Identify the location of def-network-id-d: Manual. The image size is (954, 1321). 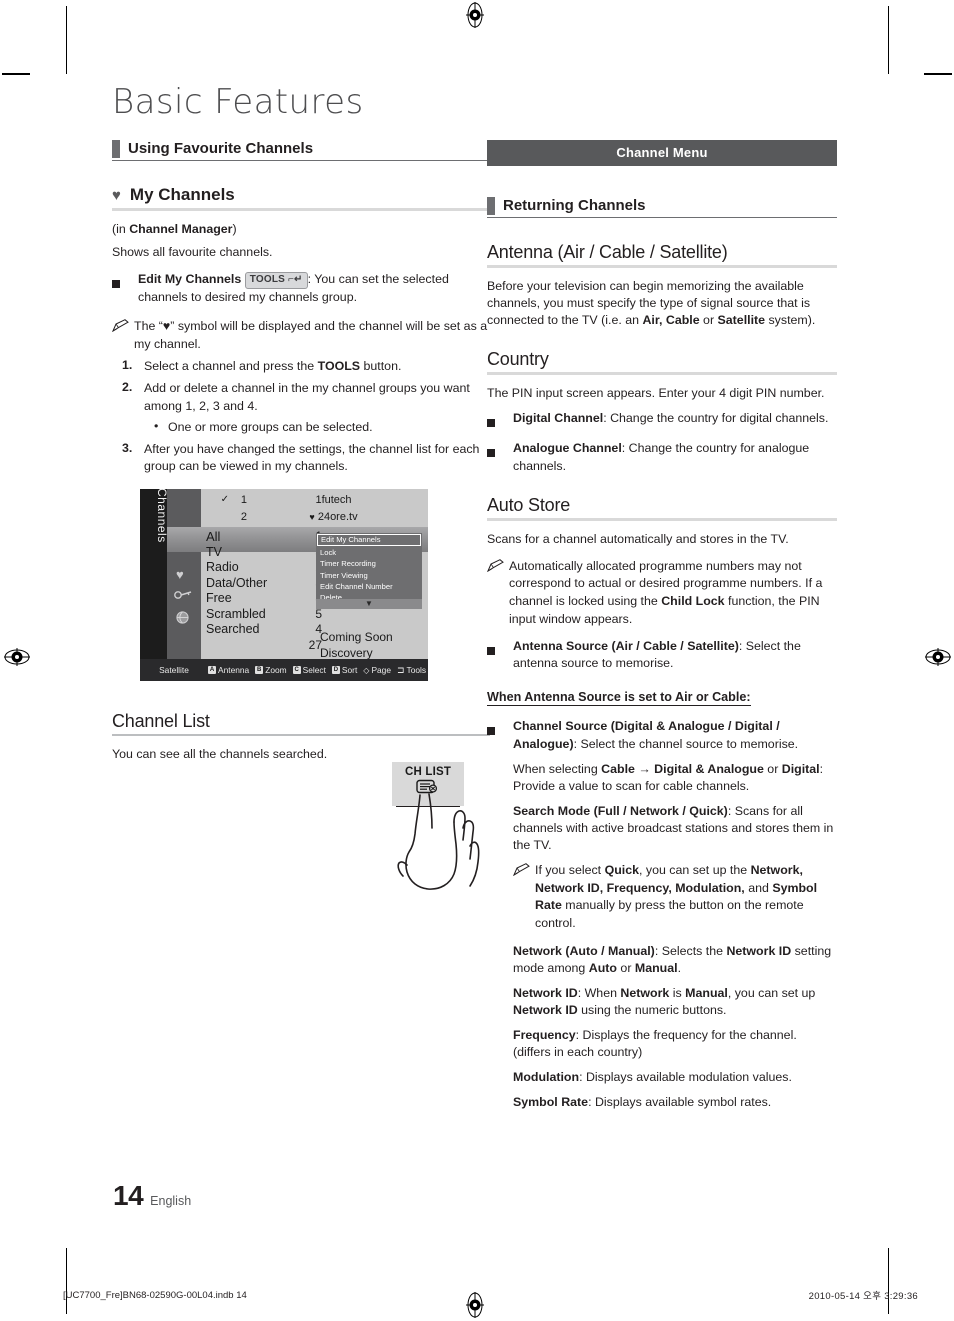
(706, 992).